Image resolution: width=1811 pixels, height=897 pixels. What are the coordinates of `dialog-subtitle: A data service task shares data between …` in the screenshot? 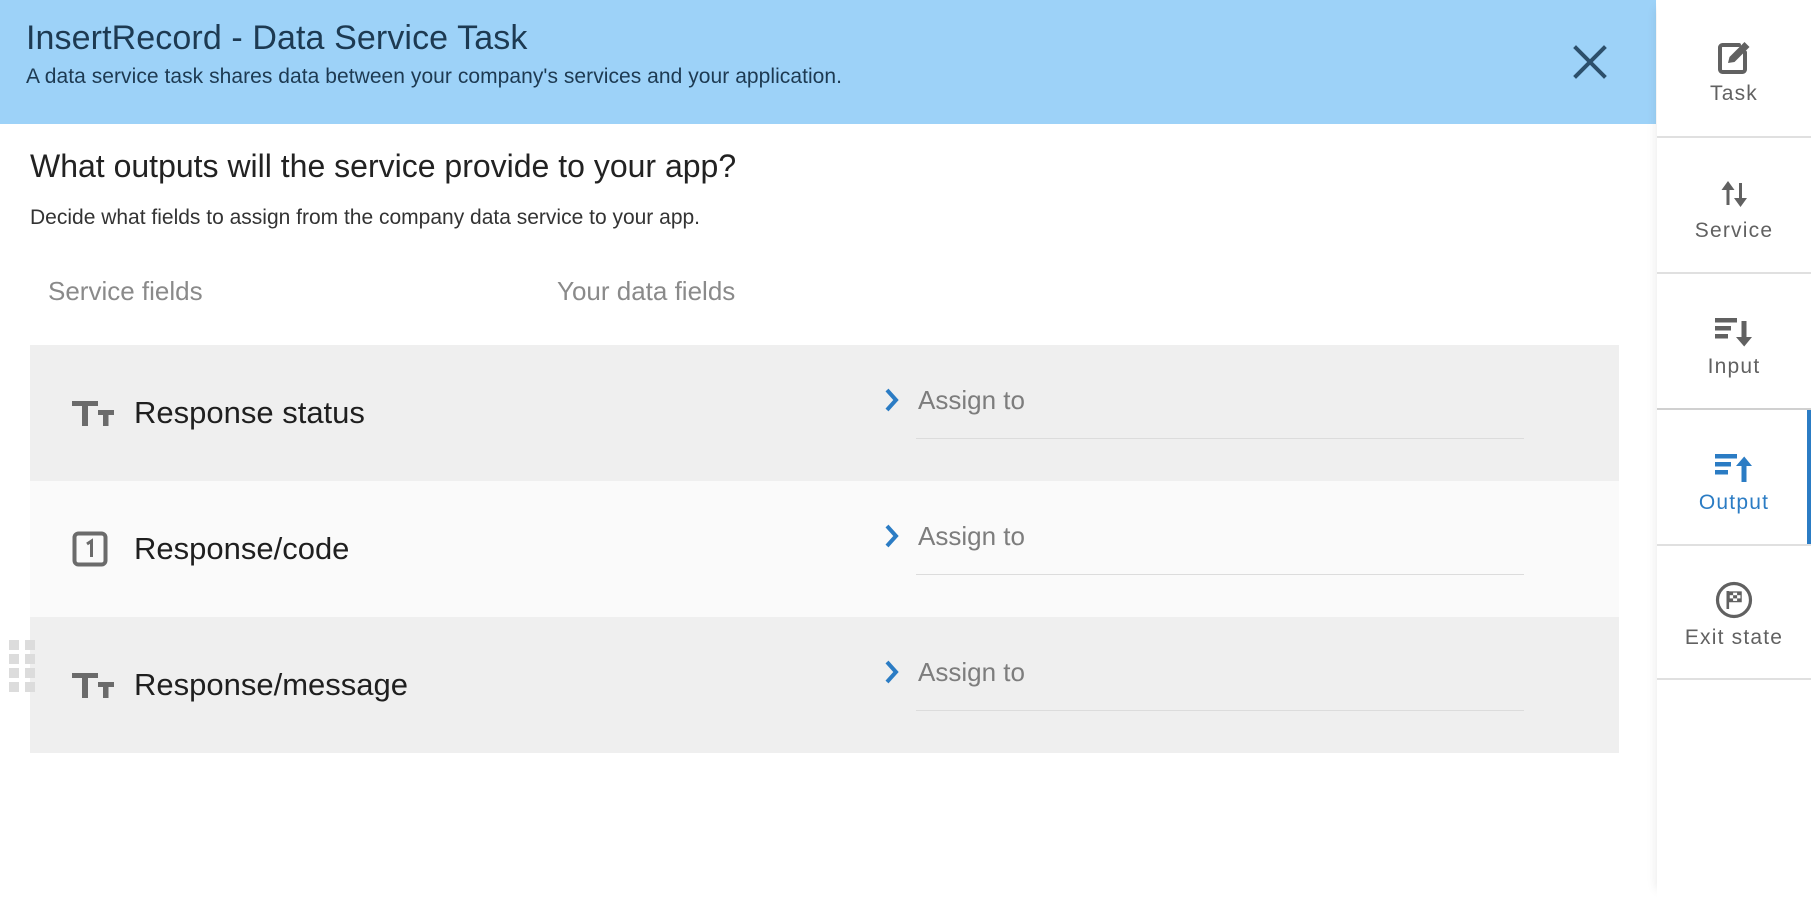 It's located at (434, 76).